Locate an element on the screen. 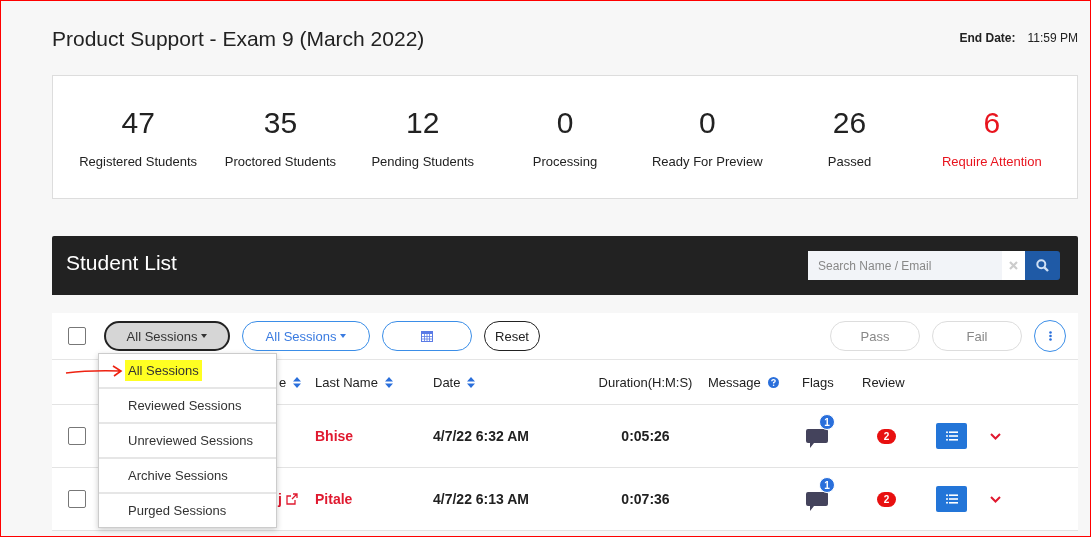  menu-item: All Sessions is located at coordinates (187, 371).